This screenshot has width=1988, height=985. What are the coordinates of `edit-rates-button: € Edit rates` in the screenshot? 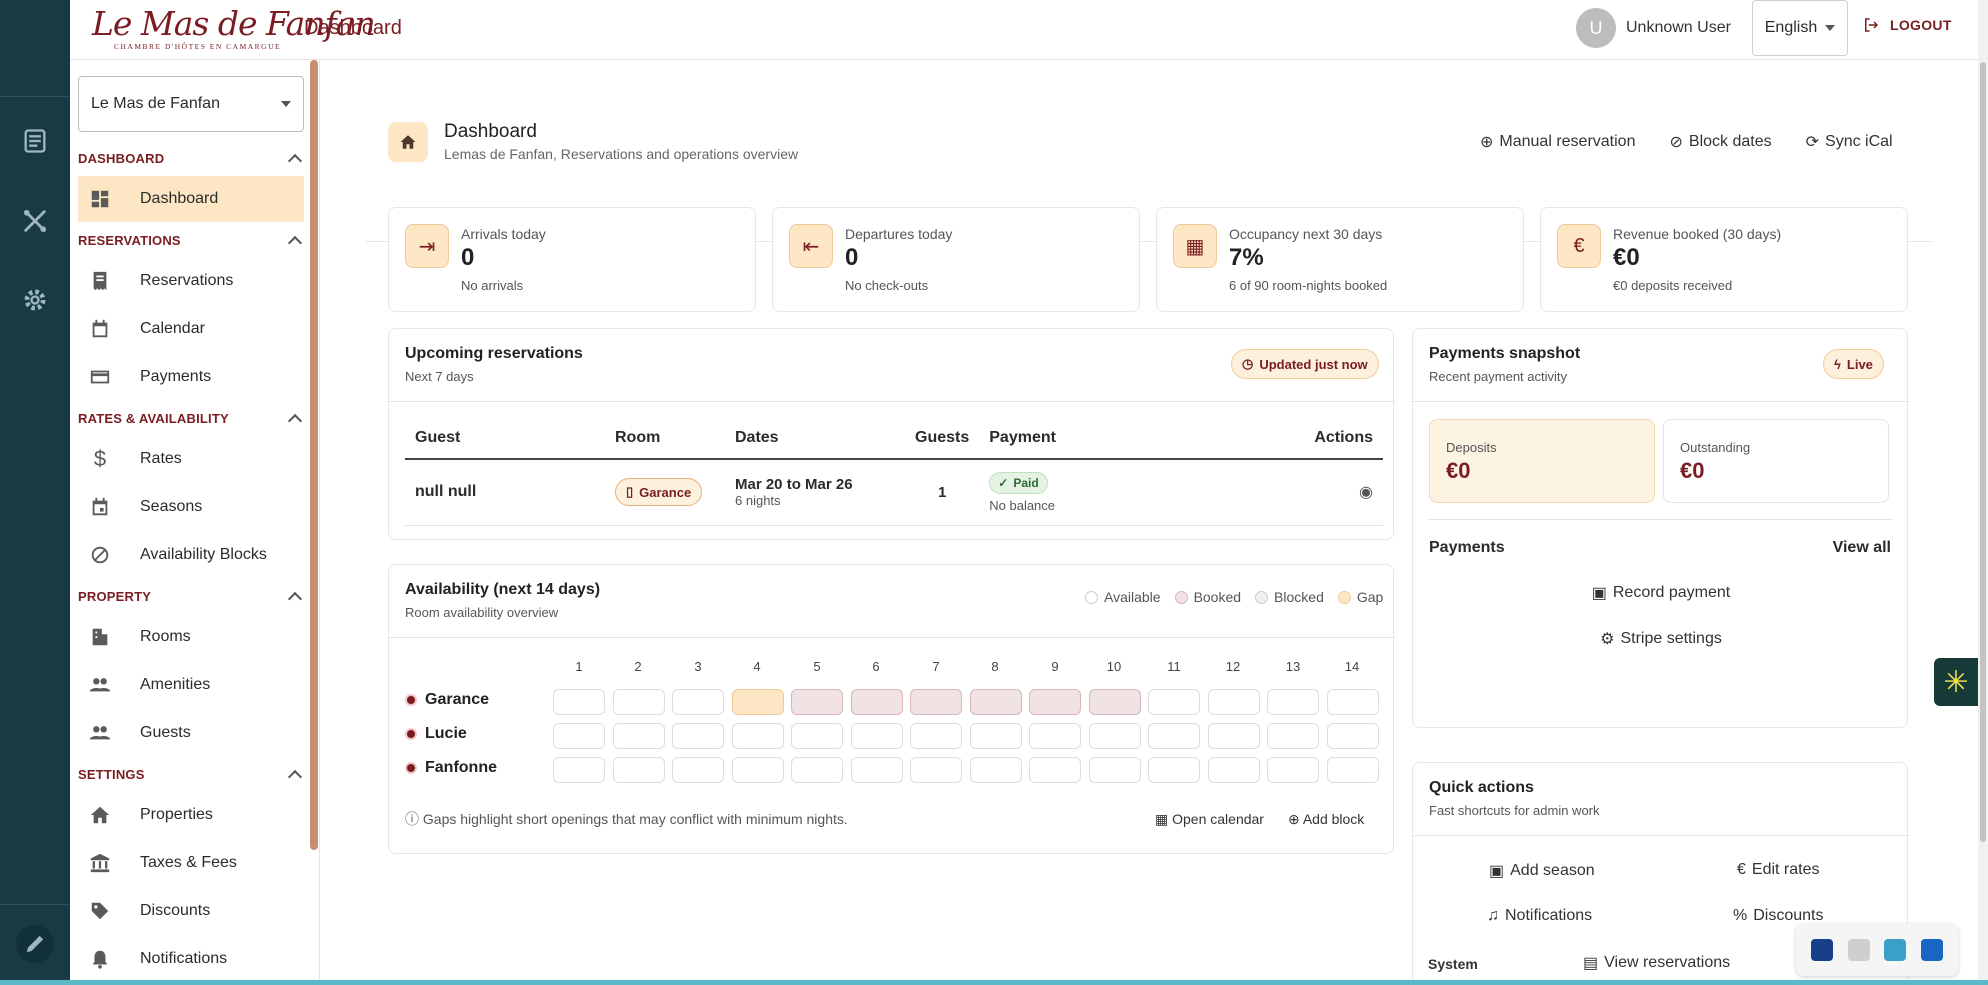 It's located at (1778, 870).